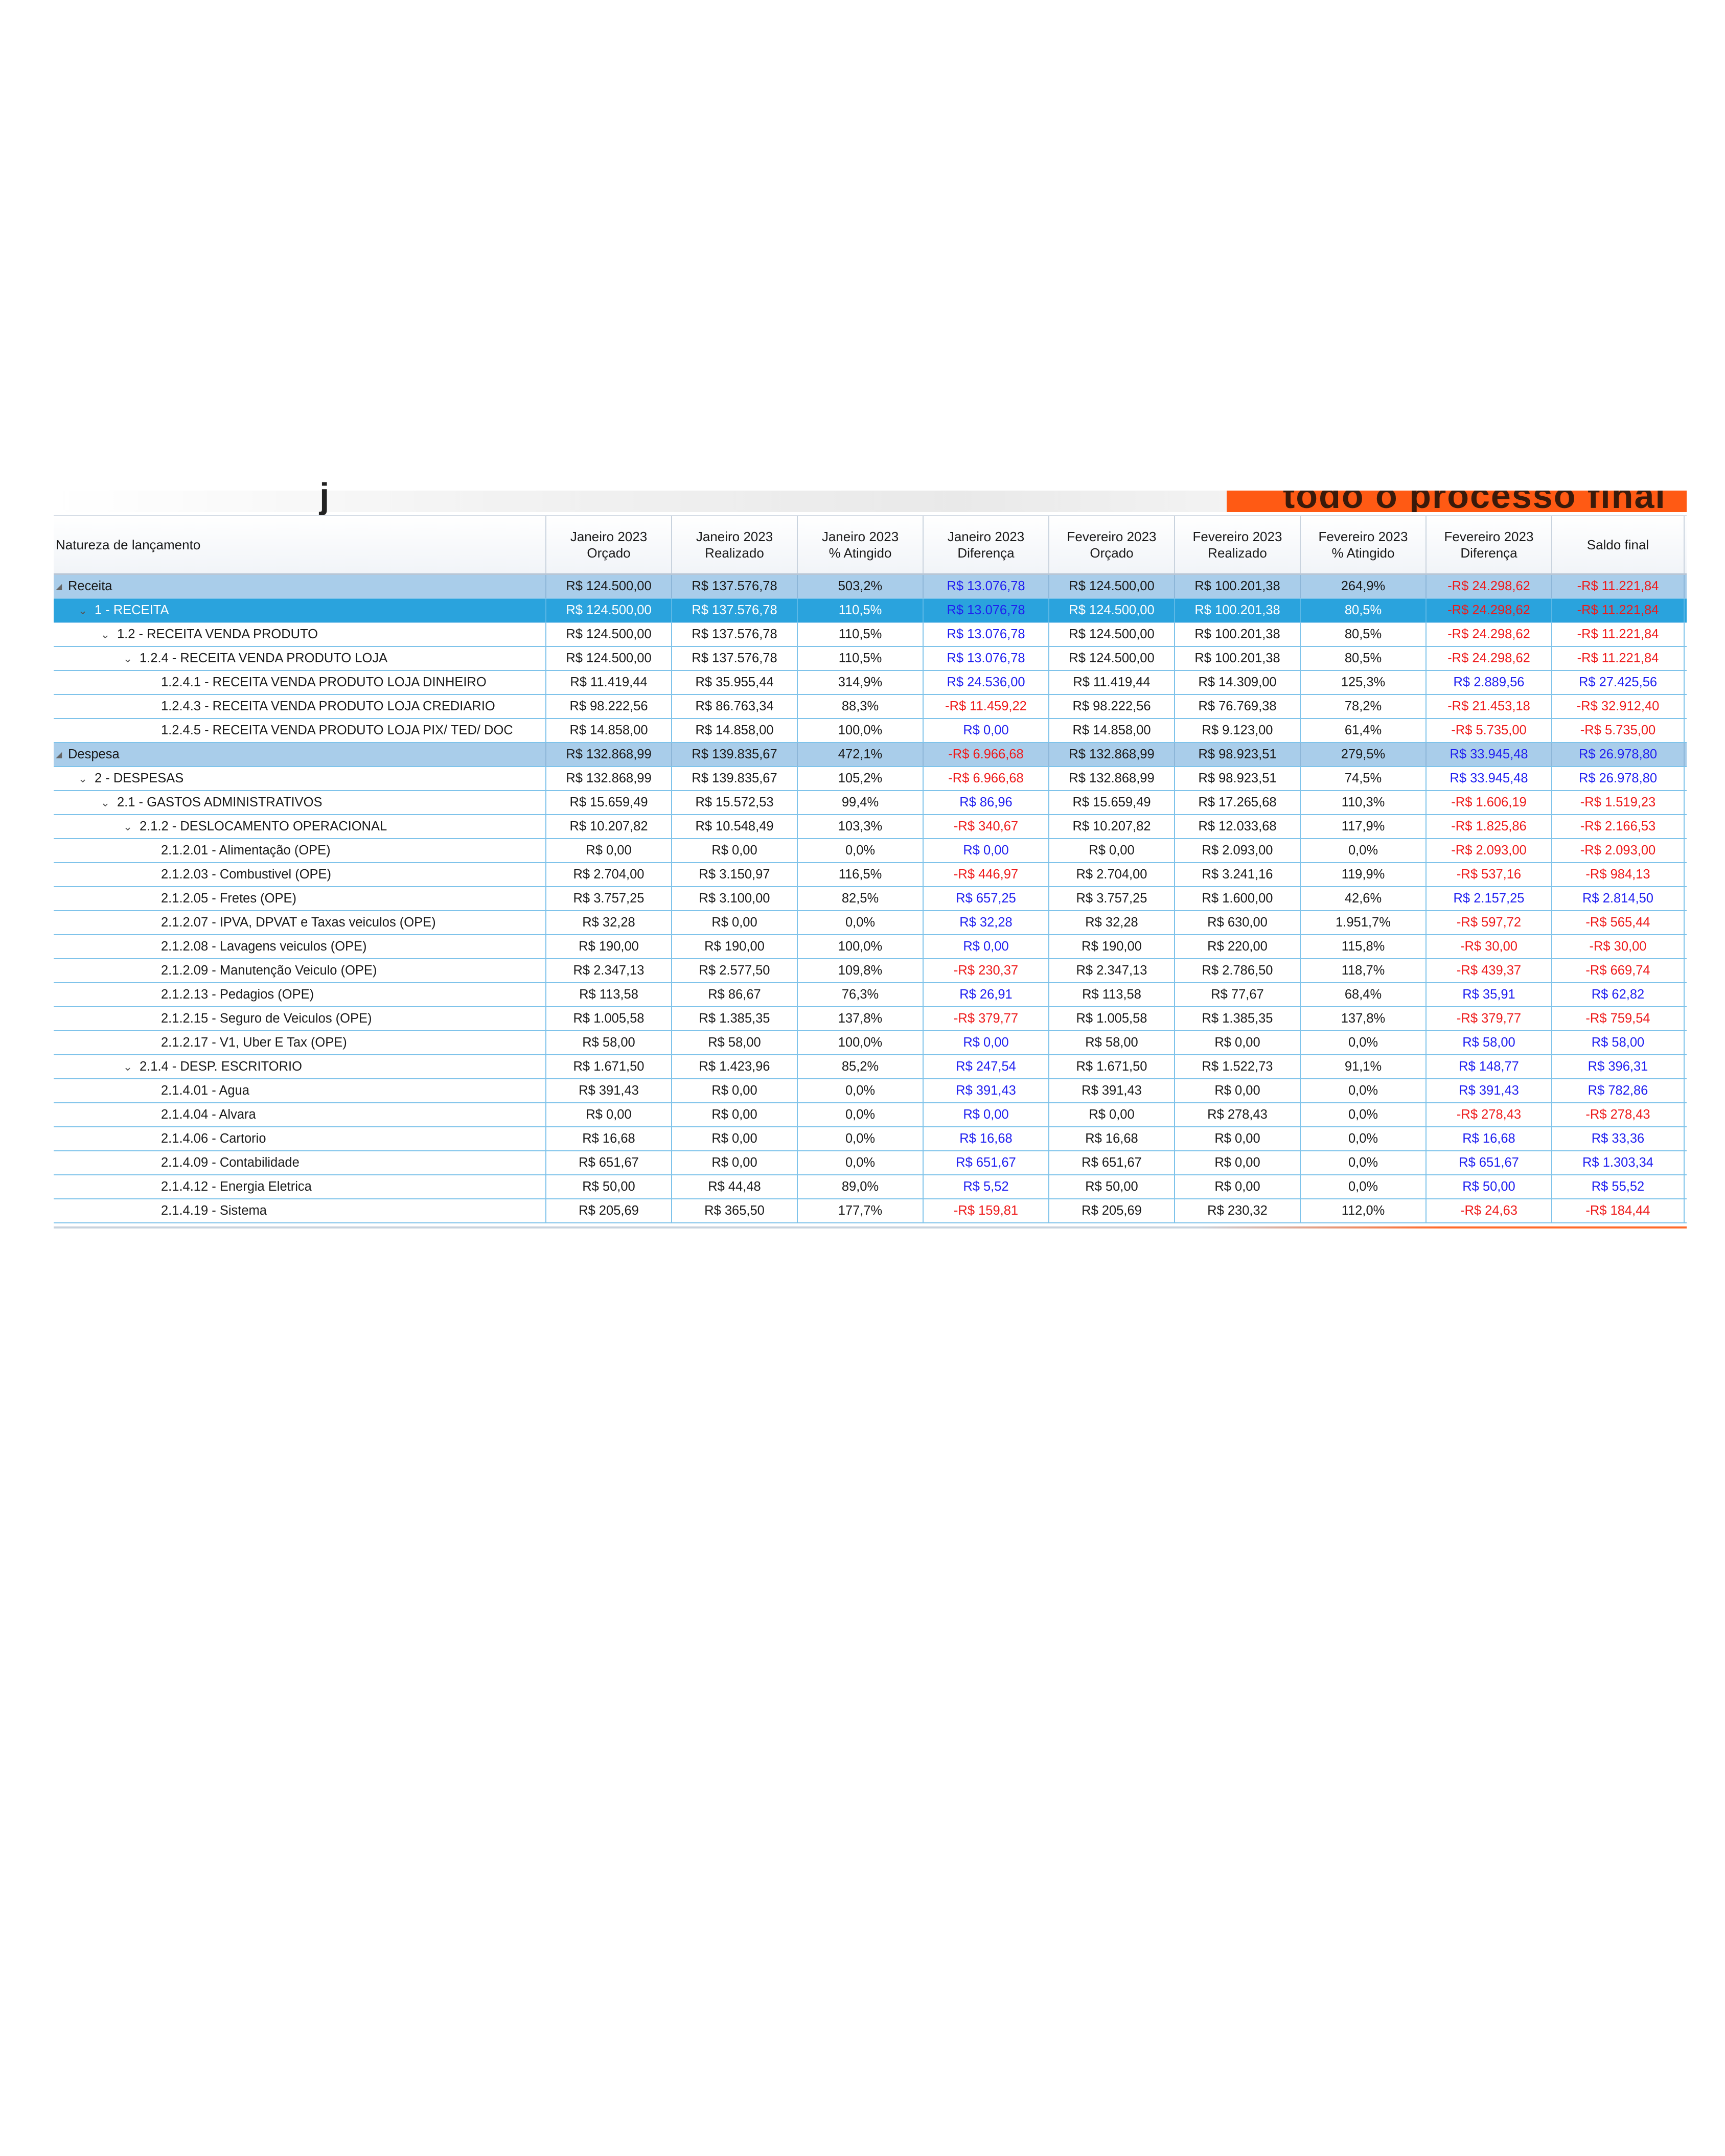 This screenshot has height=2156, width=1725. Describe the element at coordinates (1112, 1139) in the screenshot. I see `cell-fev-orcado: R$ 16,68` at that location.